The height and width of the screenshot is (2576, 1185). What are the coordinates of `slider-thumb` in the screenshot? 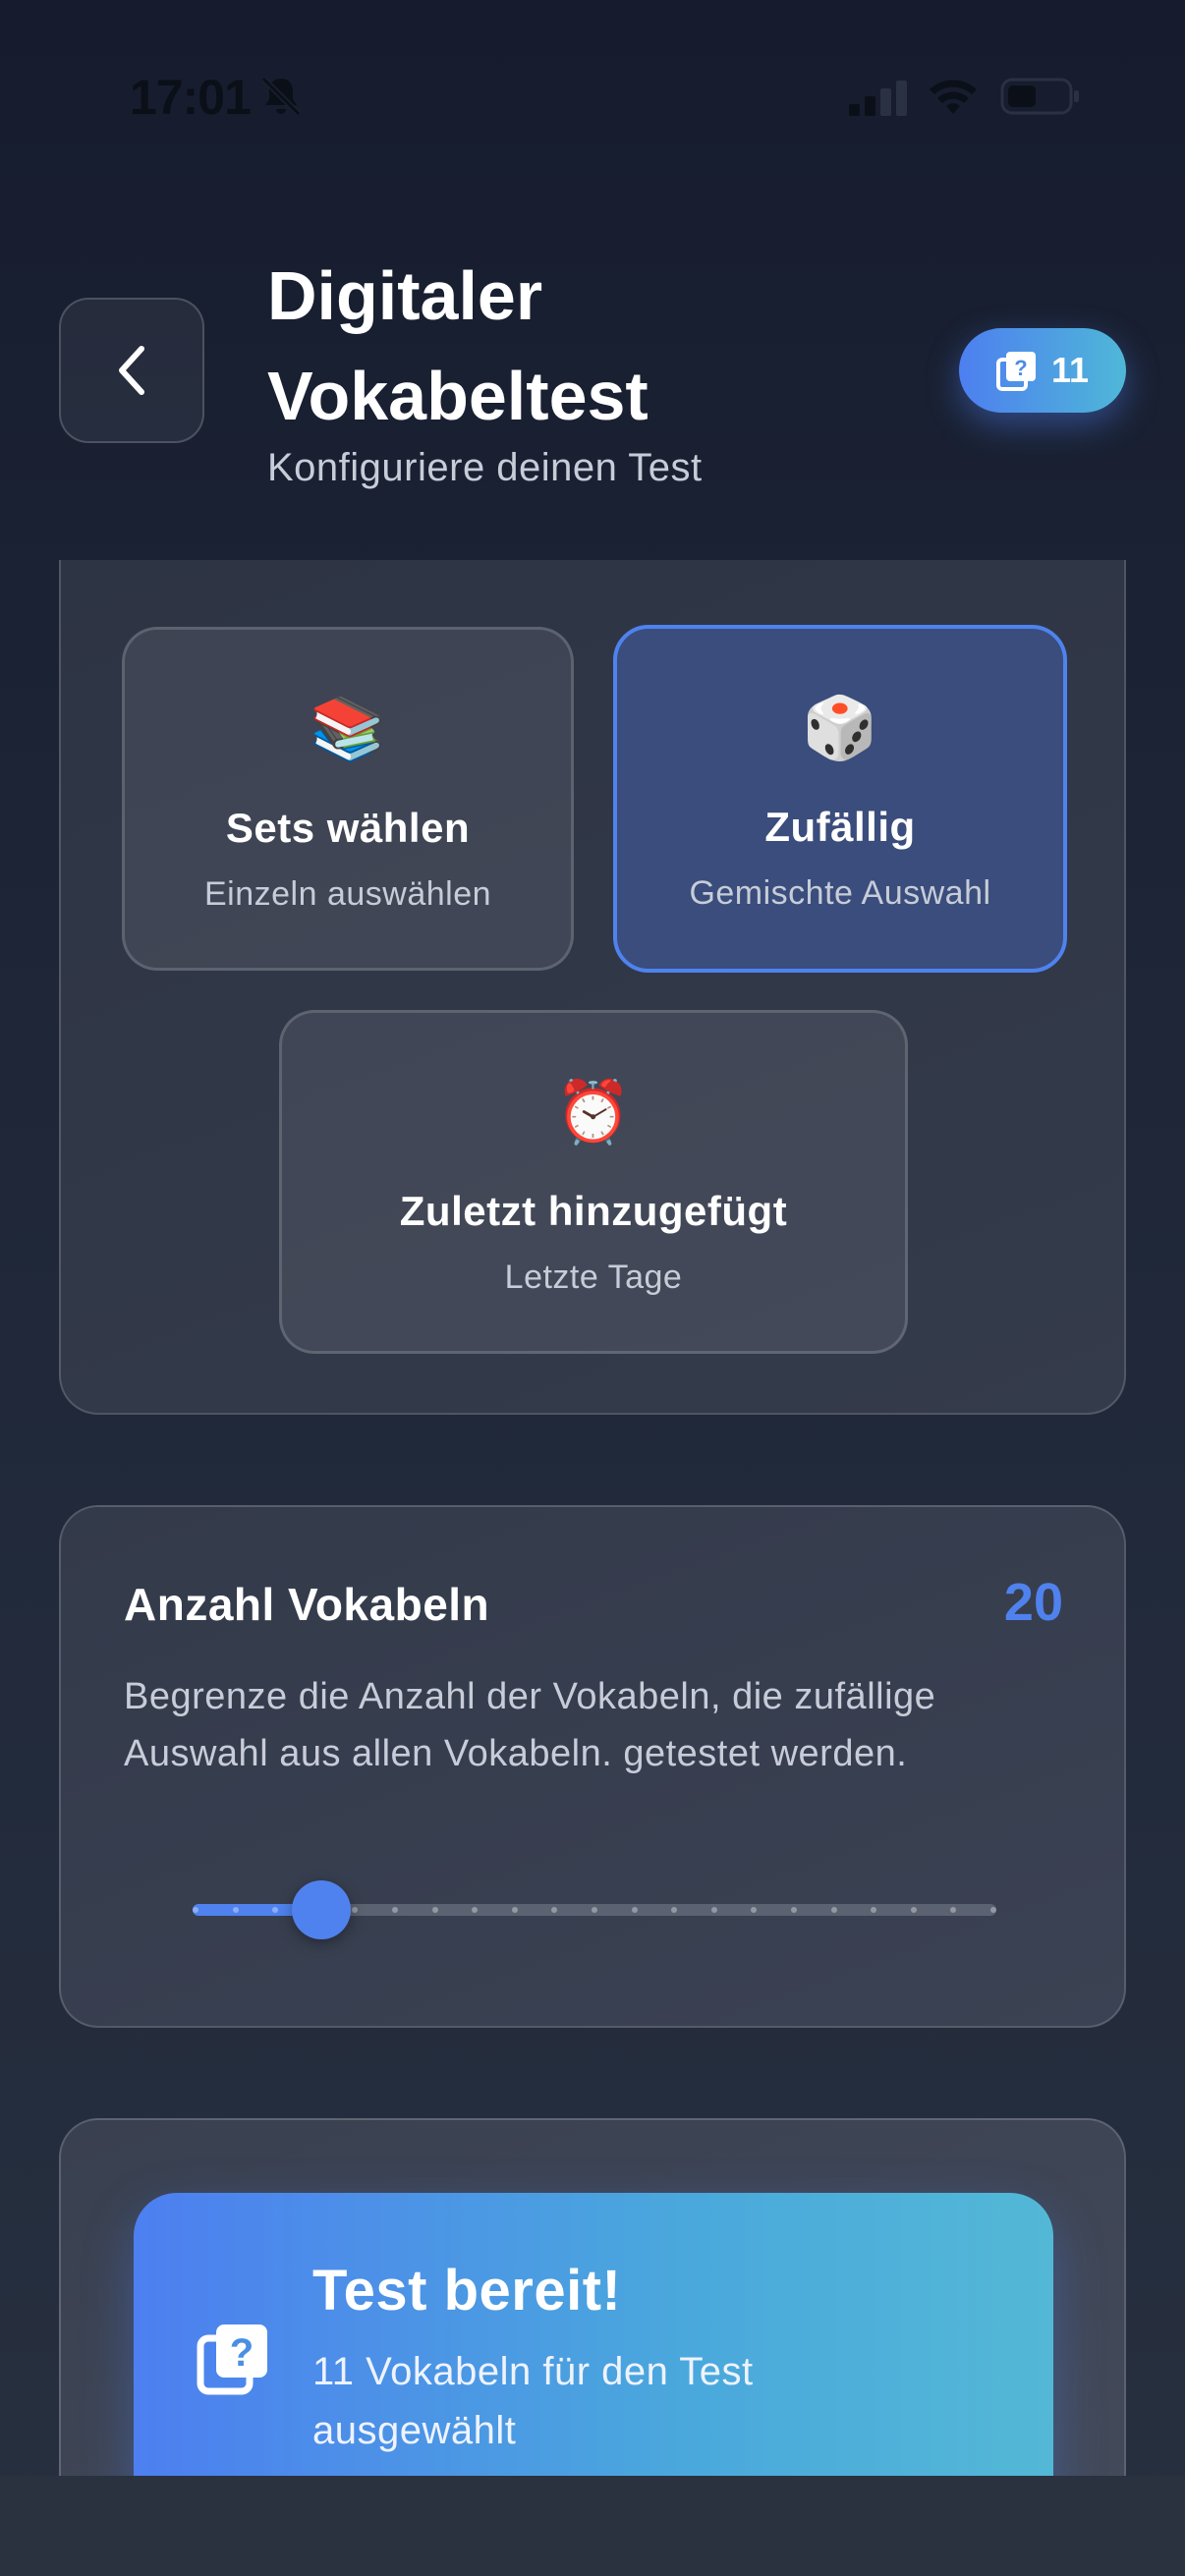 It's located at (321, 1909).